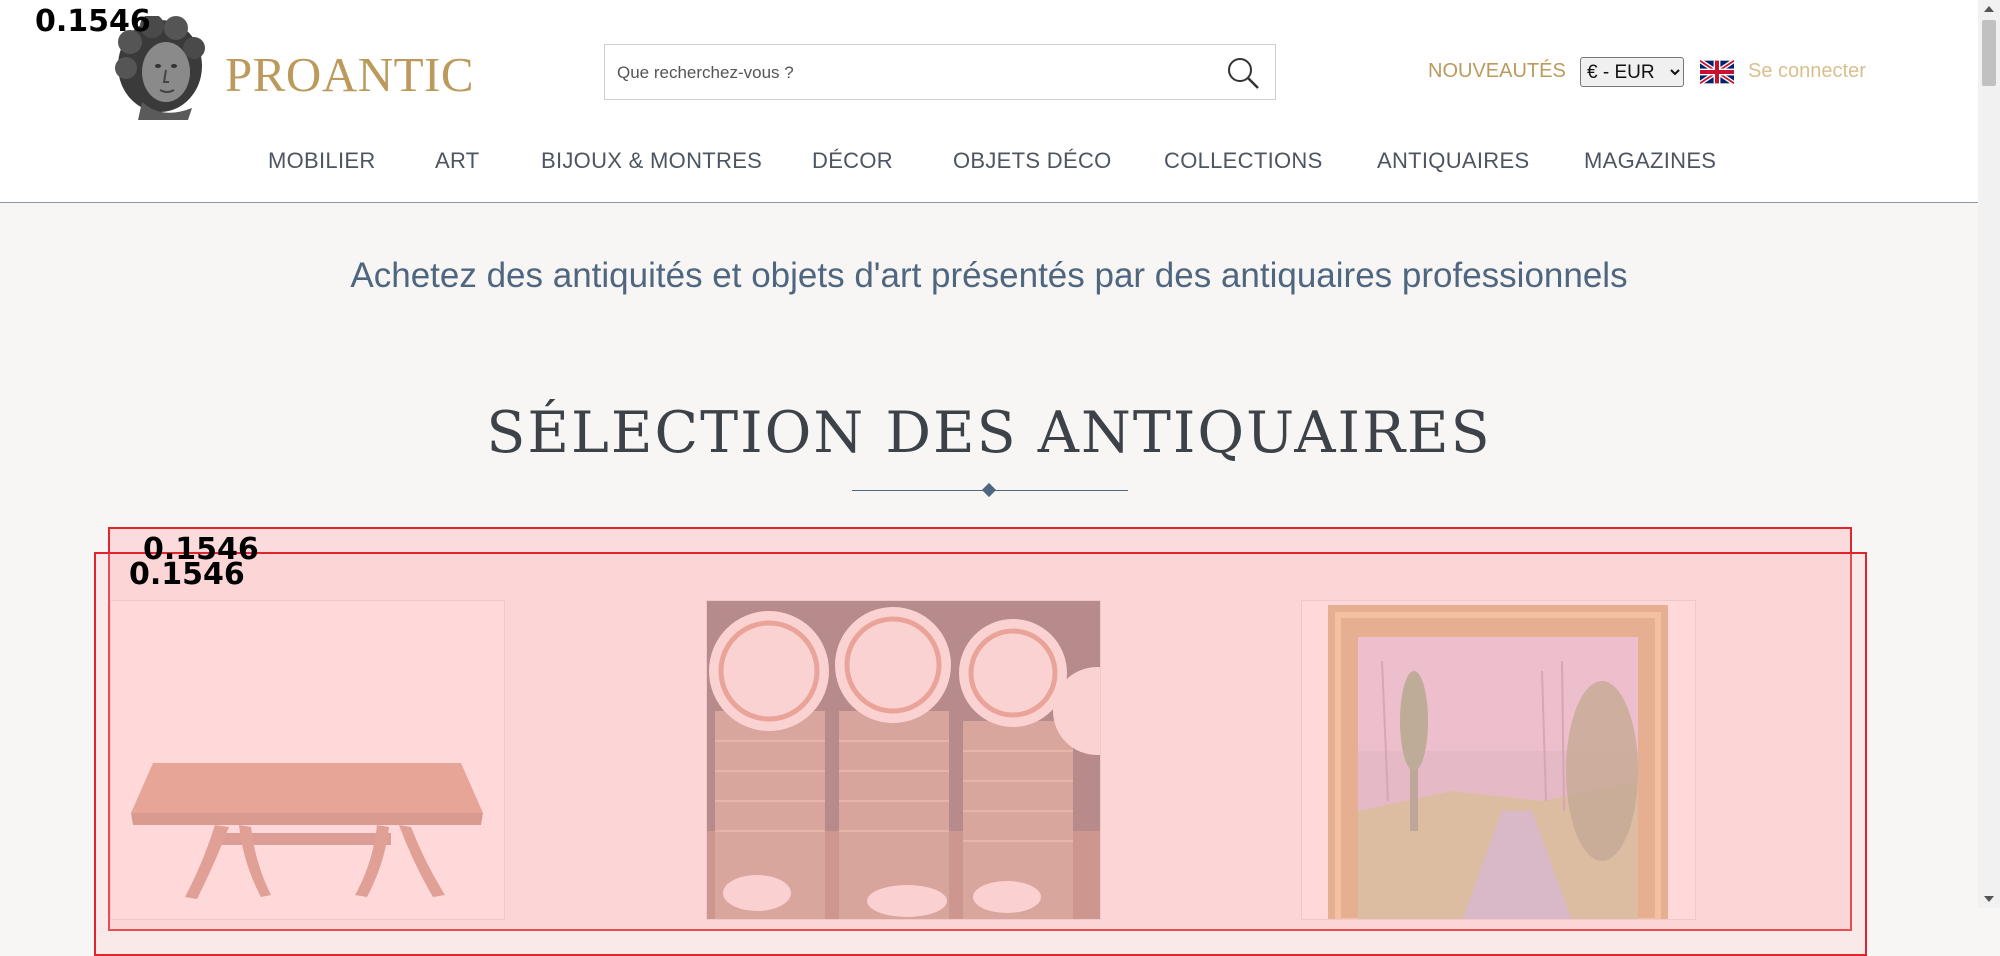 This screenshot has width=2000, height=956. Describe the element at coordinates (349, 74) in the screenshot. I see `logo-text: PROANTIC` at that location.